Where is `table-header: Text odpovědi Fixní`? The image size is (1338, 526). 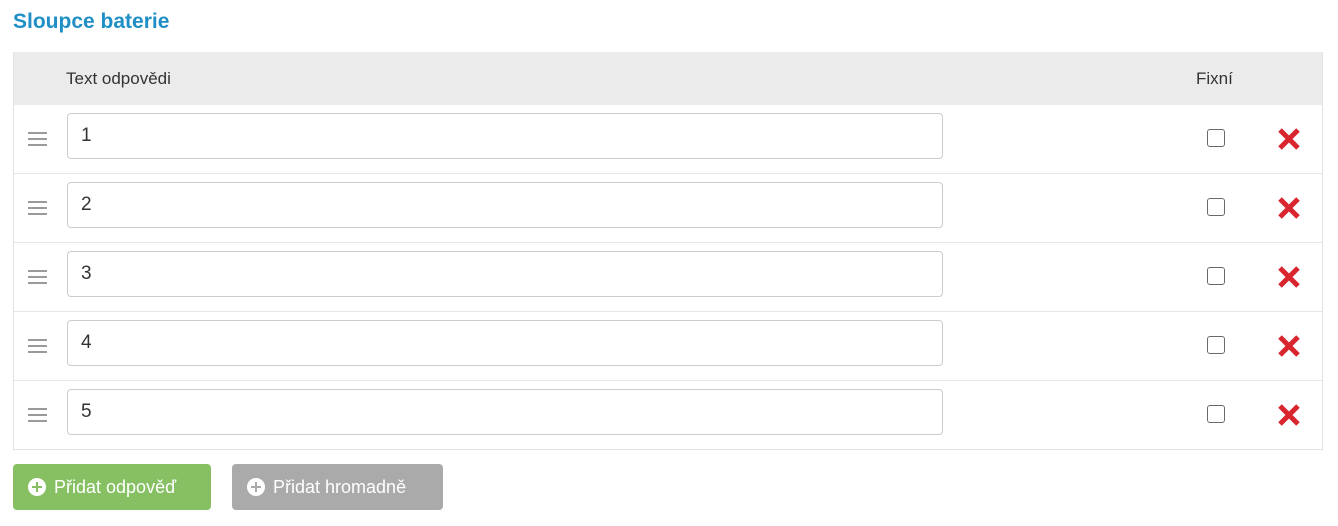
table-header: Text odpovědi Fixní is located at coordinates (668, 78).